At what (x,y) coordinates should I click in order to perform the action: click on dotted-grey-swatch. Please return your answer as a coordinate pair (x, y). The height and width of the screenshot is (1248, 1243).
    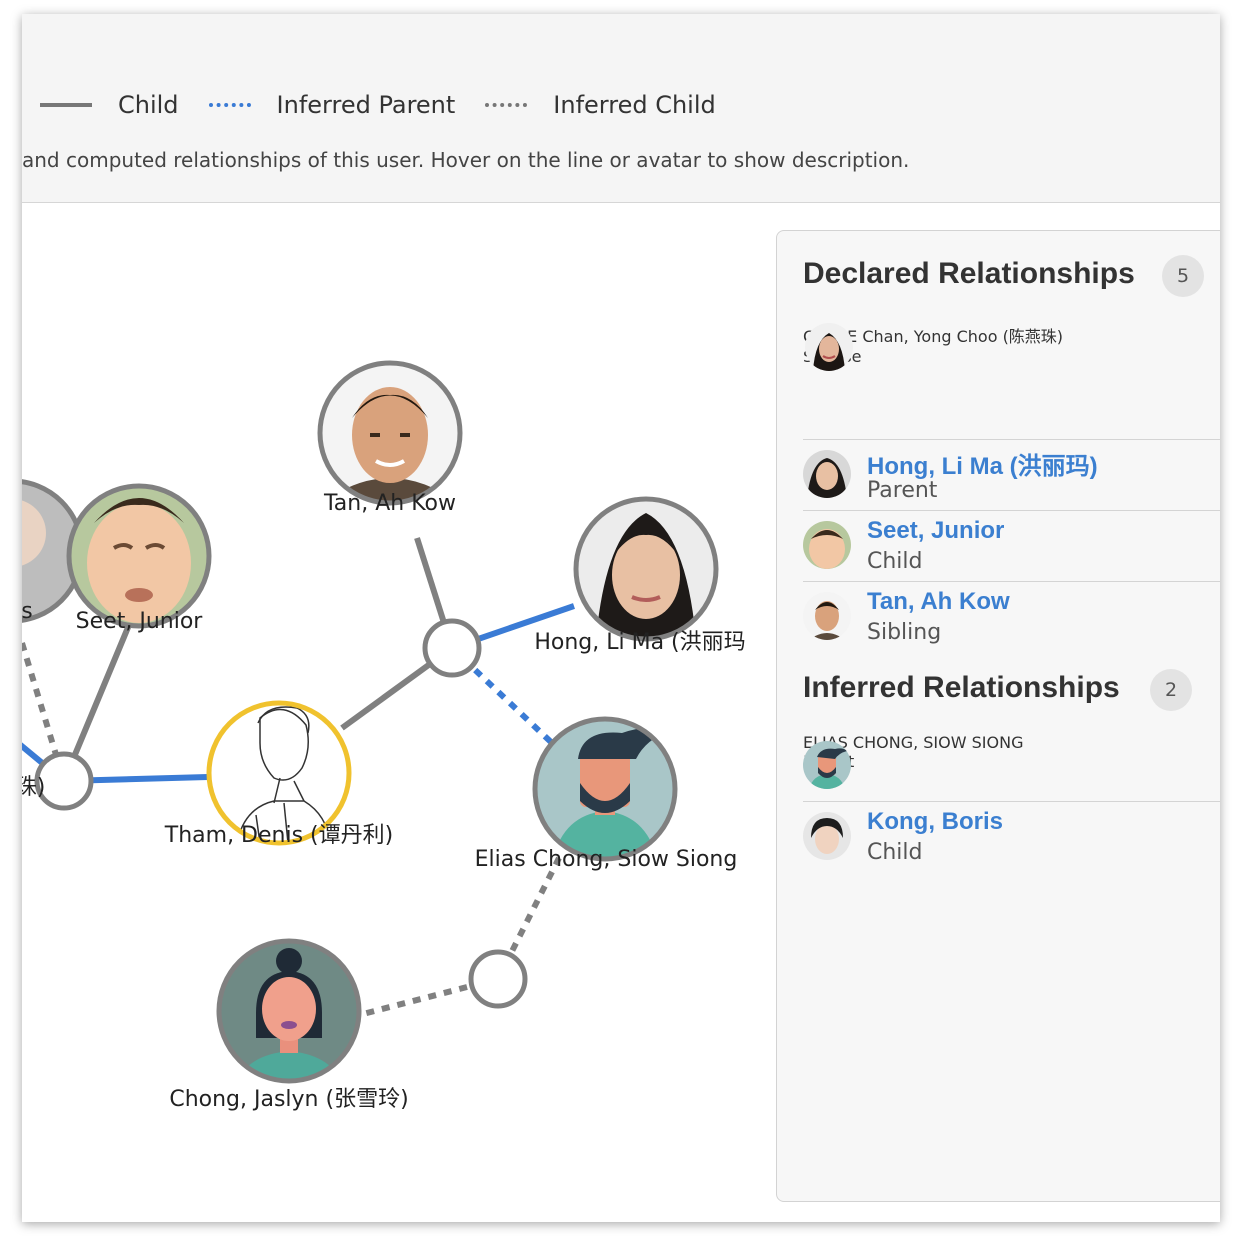
    Looking at the image, I should click on (506, 105).